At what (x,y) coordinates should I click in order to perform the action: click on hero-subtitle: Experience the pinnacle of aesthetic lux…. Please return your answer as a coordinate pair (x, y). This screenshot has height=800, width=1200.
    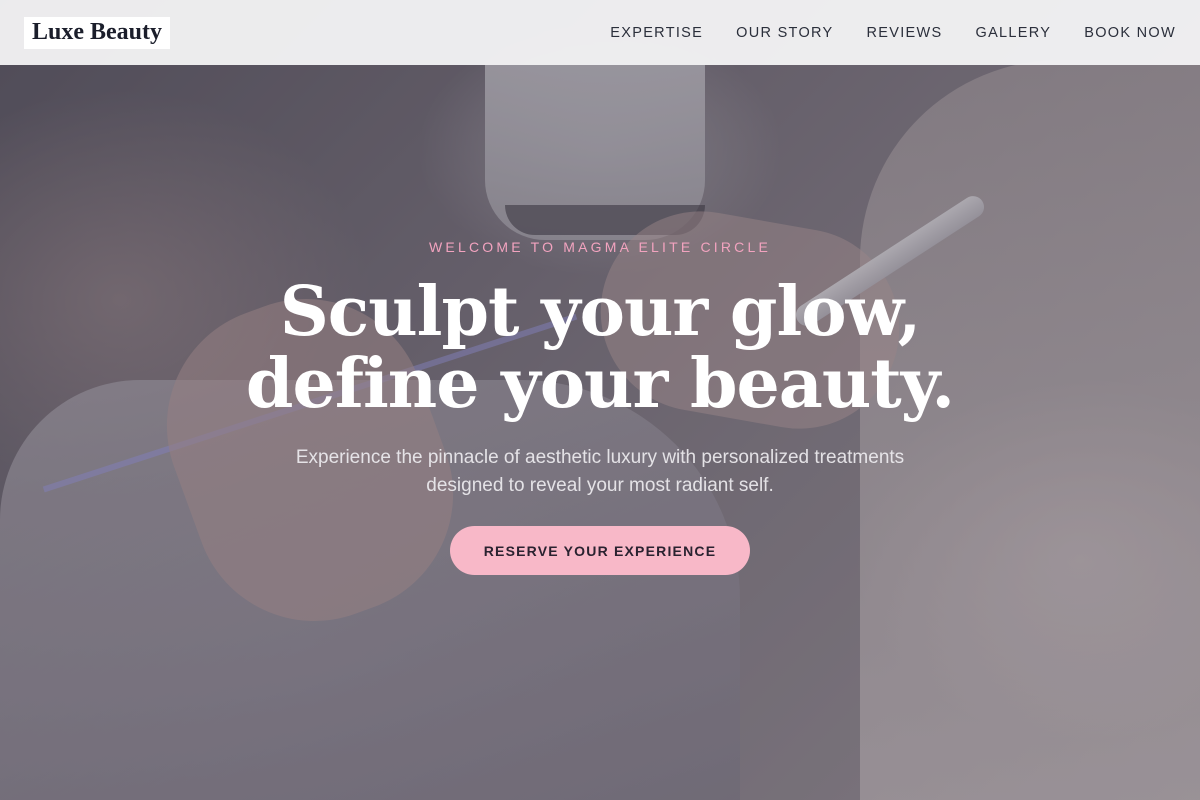
    Looking at the image, I should click on (600, 472).